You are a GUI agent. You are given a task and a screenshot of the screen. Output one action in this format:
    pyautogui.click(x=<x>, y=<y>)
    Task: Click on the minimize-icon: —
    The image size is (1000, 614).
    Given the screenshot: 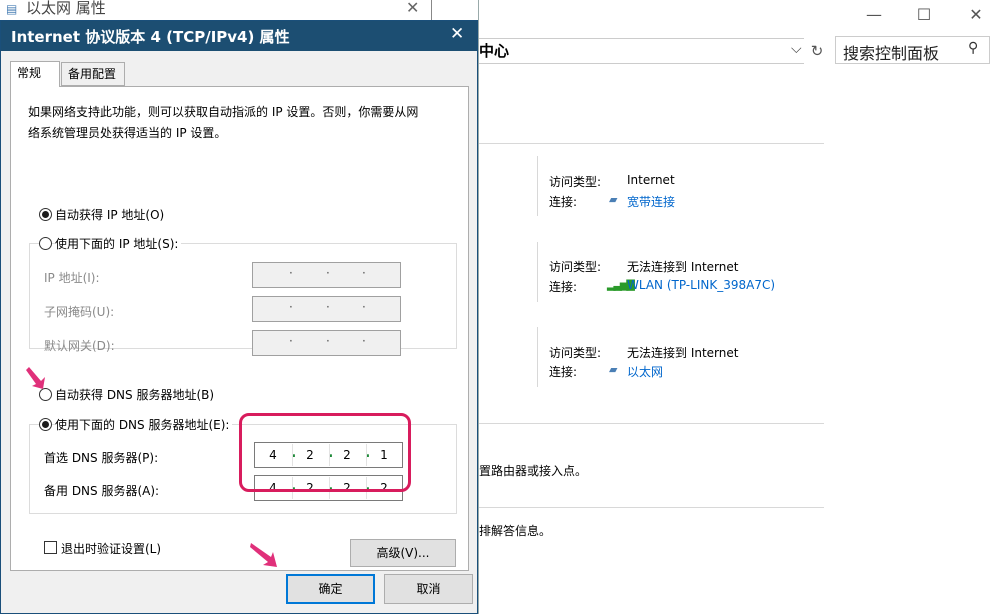 What is the action you would take?
    pyautogui.click(x=874, y=15)
    